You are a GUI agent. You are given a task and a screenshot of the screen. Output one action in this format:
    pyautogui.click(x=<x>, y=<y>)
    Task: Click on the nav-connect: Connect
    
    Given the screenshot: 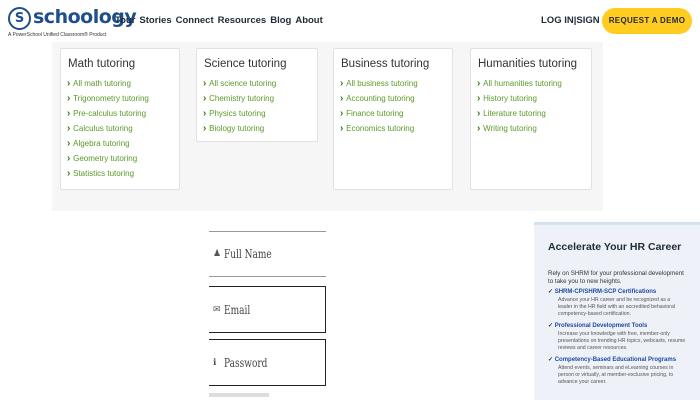 What is the action you would take?
    pyautogui.click(x=195, y=20)
    